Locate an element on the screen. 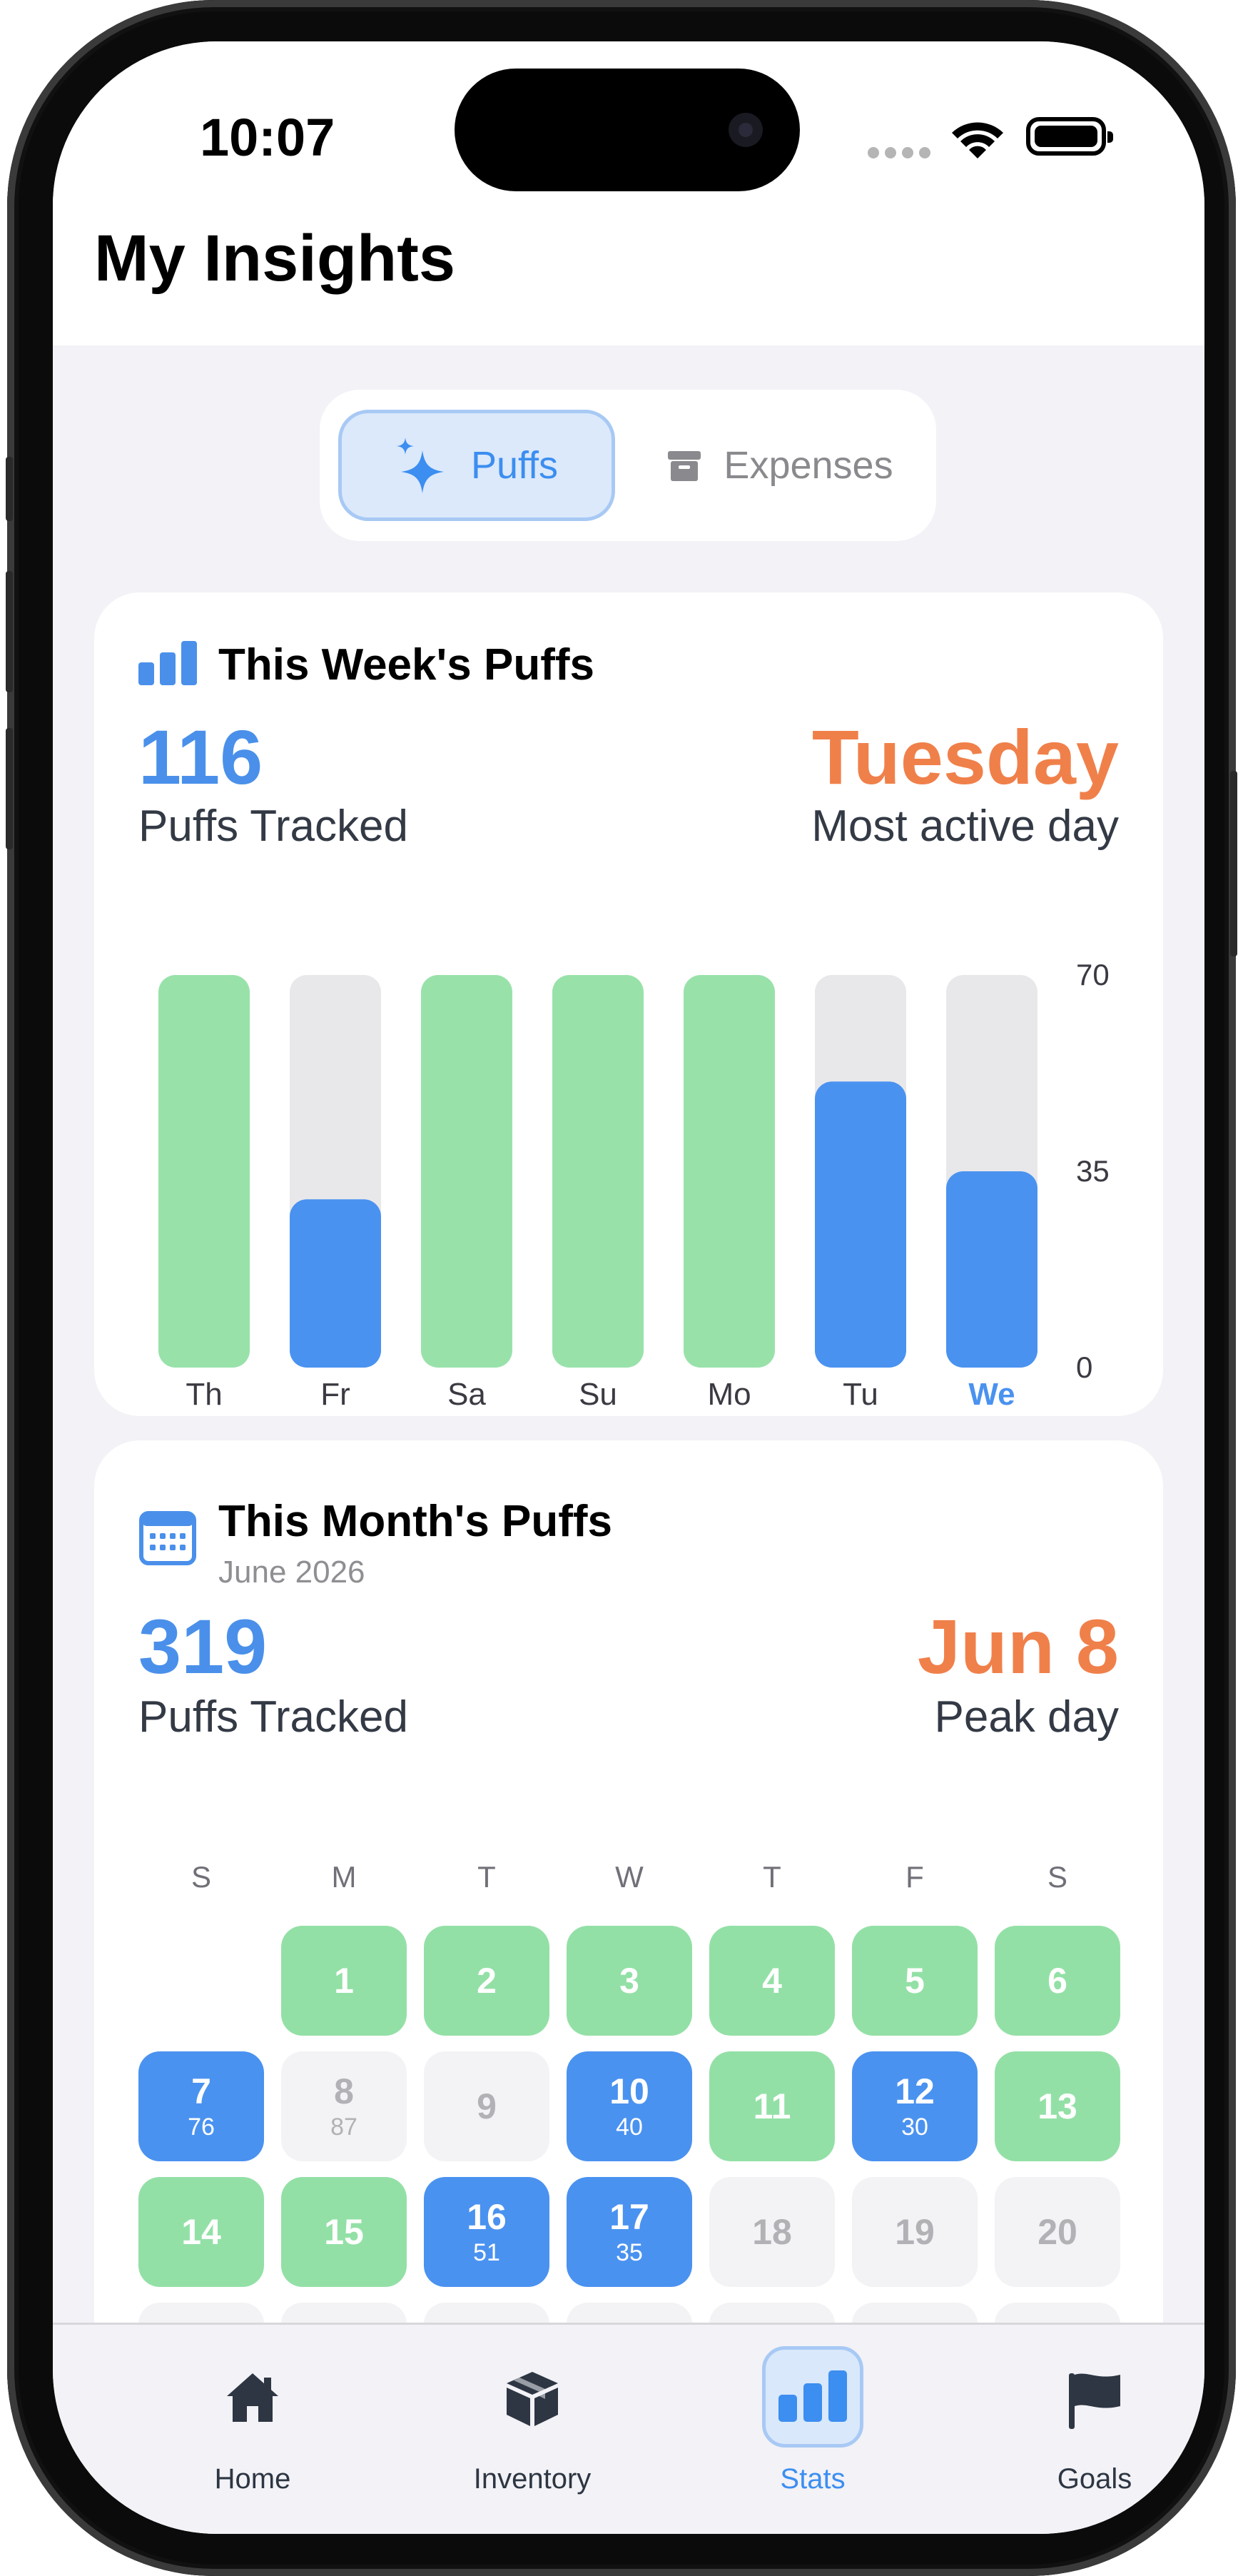  calendar-day: 11 is located at coordinates (772, 2106).